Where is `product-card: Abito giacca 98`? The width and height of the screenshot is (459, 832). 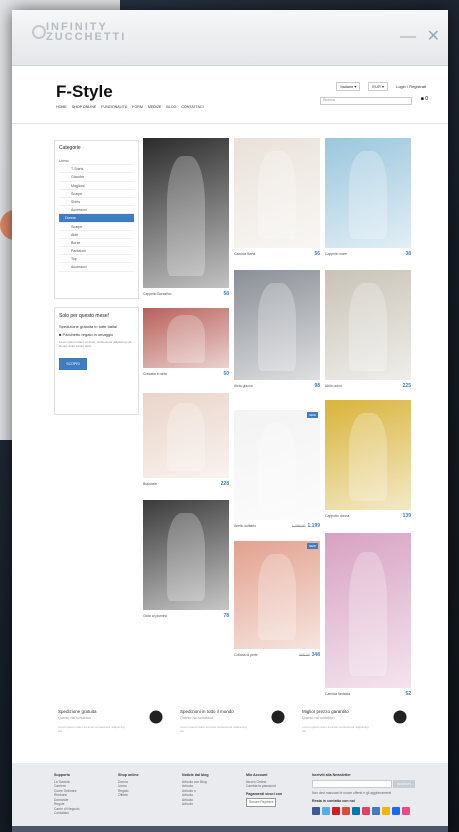
product-card: Abito giacca 98 is located at coordinates (277, 329).